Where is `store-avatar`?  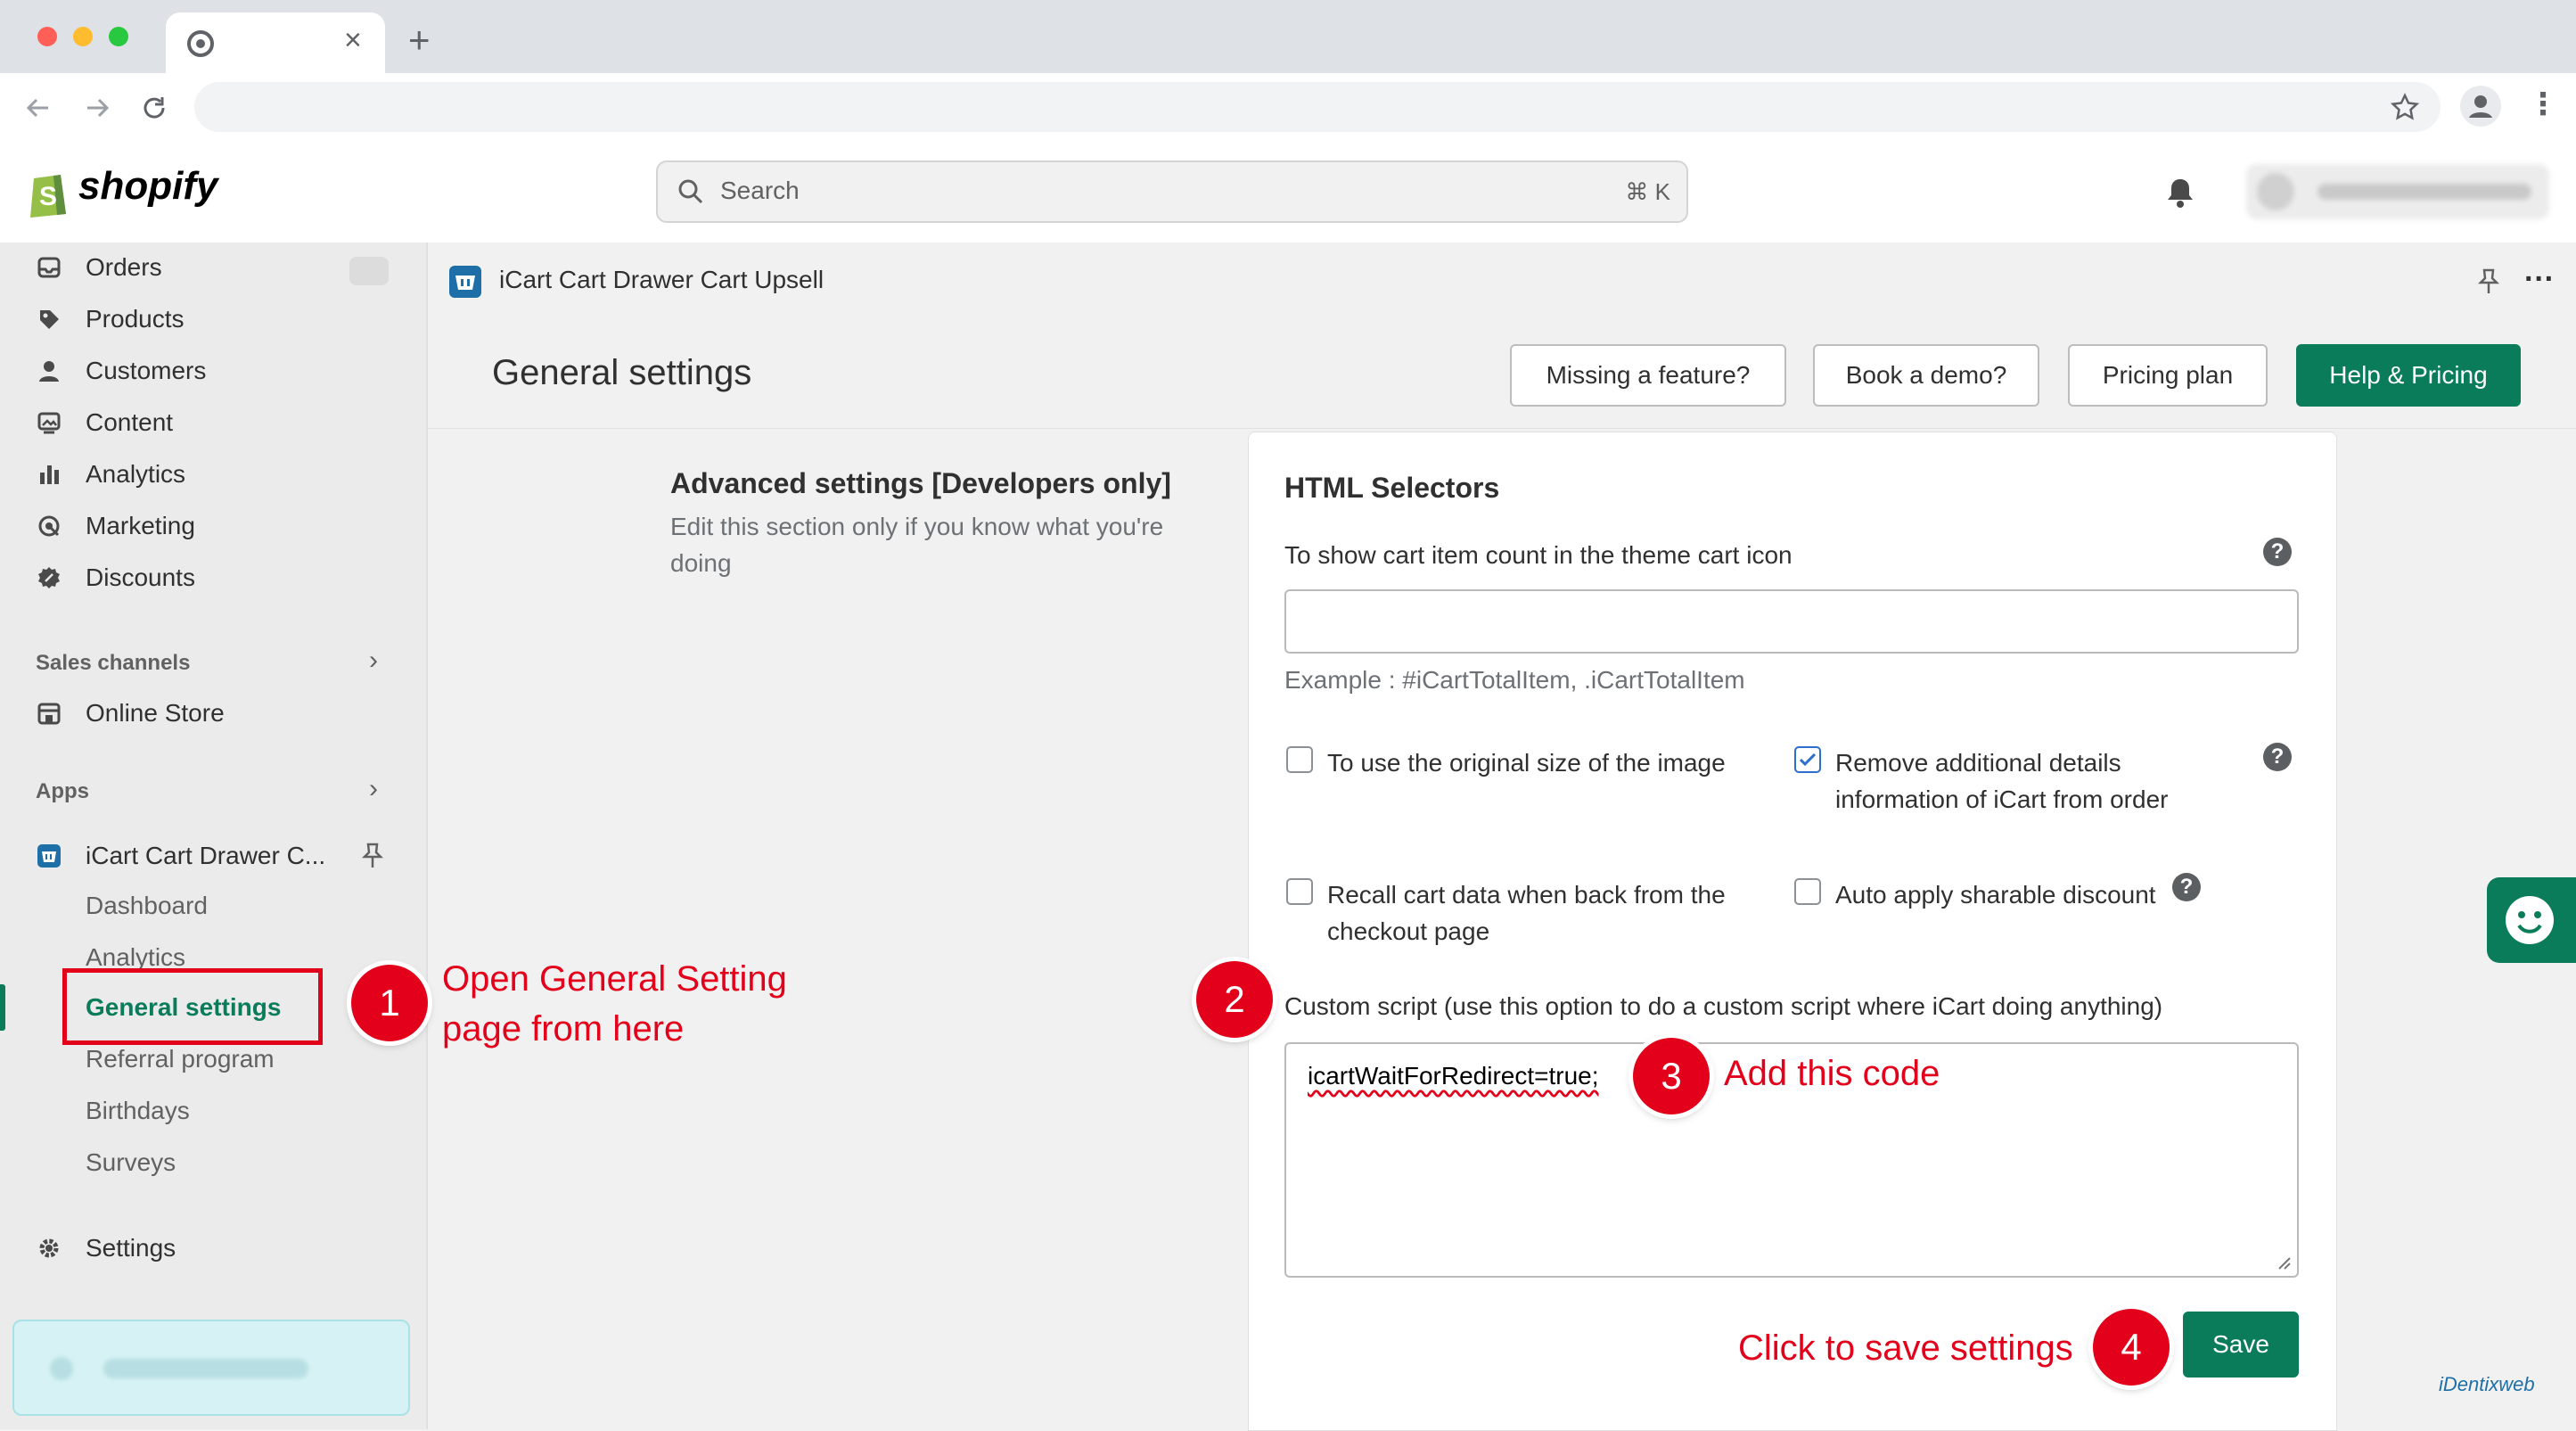 store-avatar is located at coordinates (2275, 191).